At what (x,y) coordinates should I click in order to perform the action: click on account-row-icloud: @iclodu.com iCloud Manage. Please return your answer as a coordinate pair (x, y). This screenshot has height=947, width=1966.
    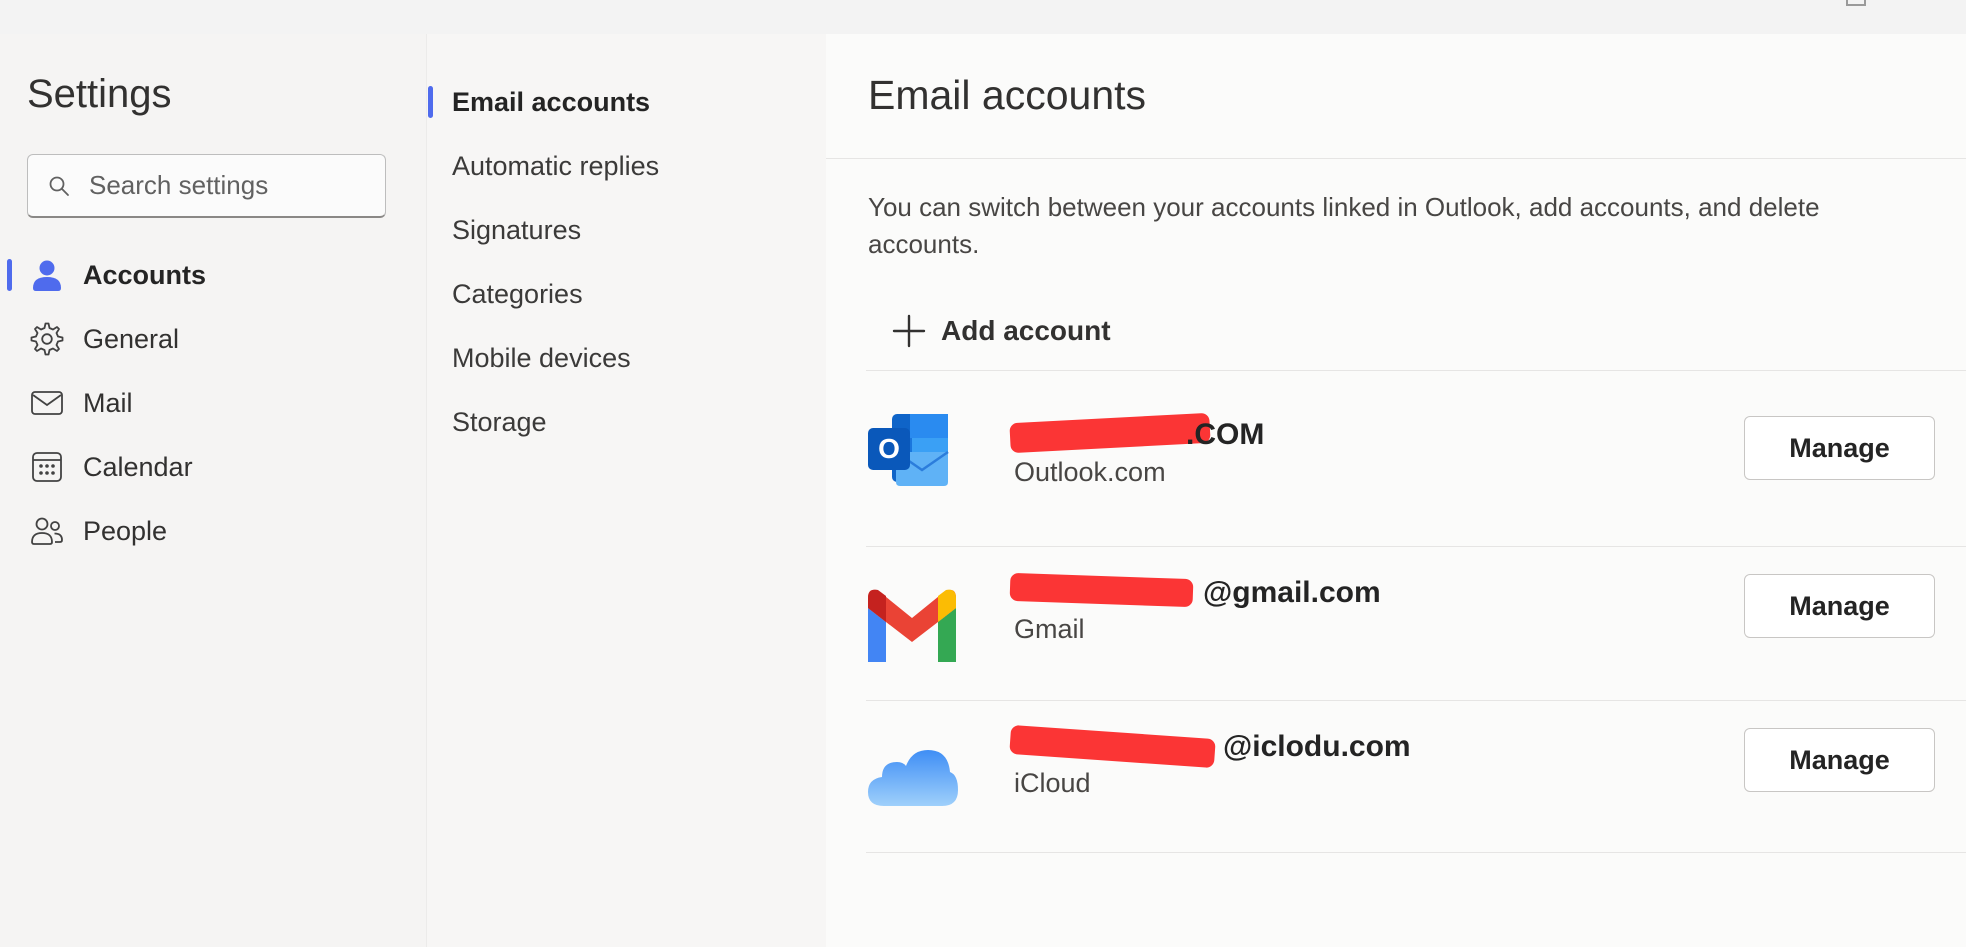
    Looking at the image, I should click on (1416, 778).